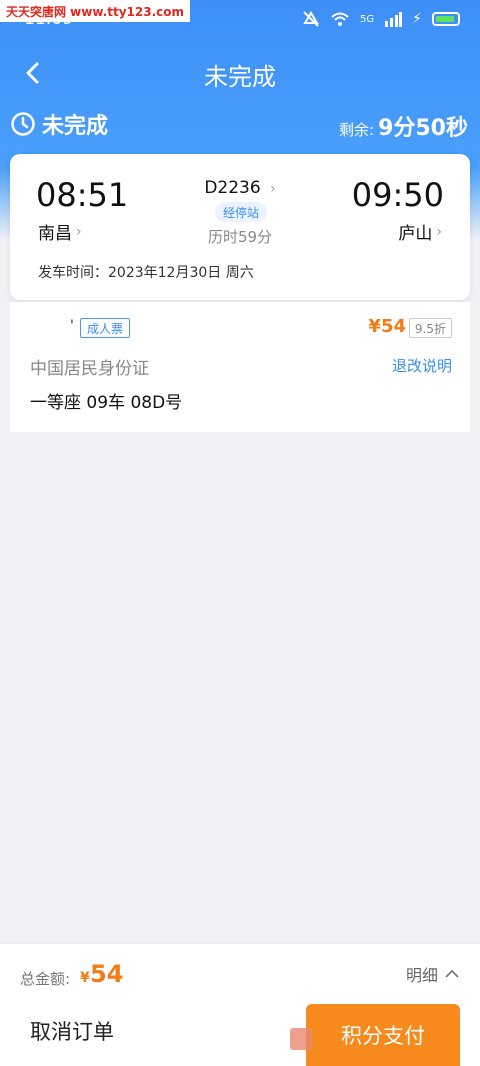  I want to click on status-icons: 5G ⚡, so click(381, 19).